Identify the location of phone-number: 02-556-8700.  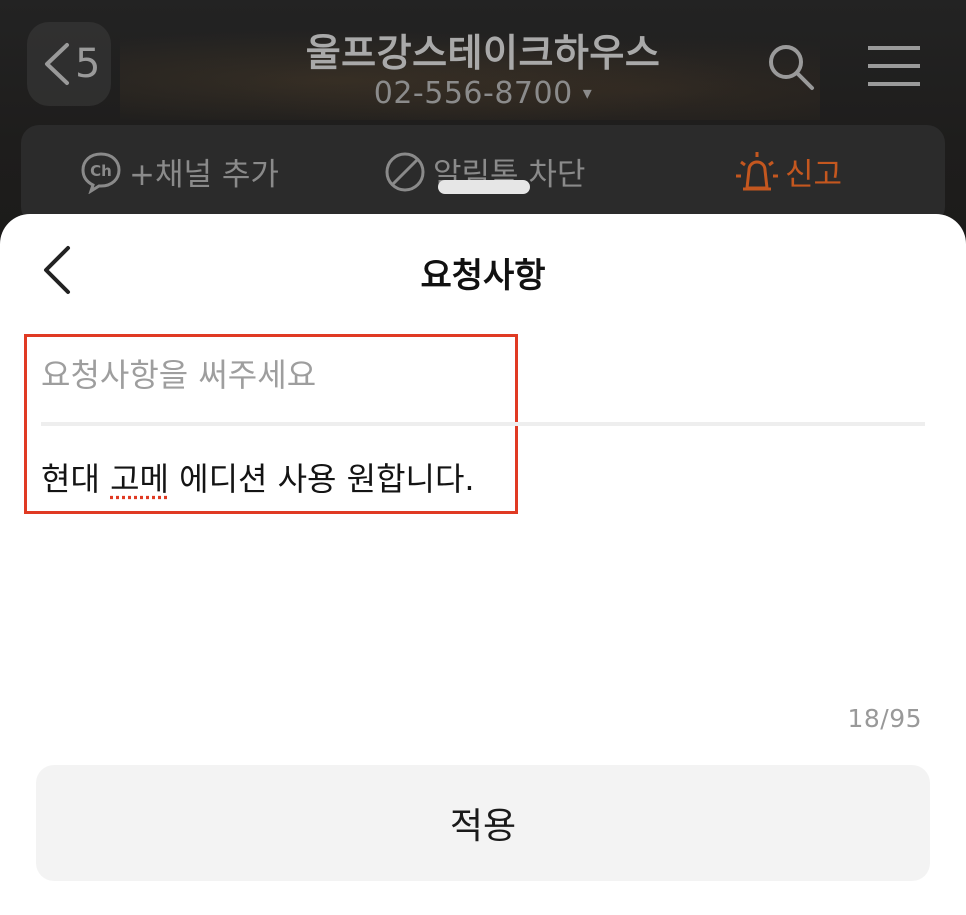
(473, 93).